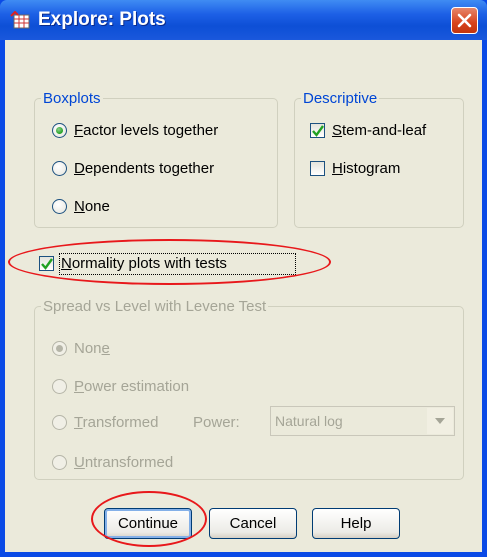 Image resolution: width=487 pixels, height=557 pixels. Describe the element at coordinates (102, 19) in the screenshot. I see `window-title: Explore: Plots` at that location.